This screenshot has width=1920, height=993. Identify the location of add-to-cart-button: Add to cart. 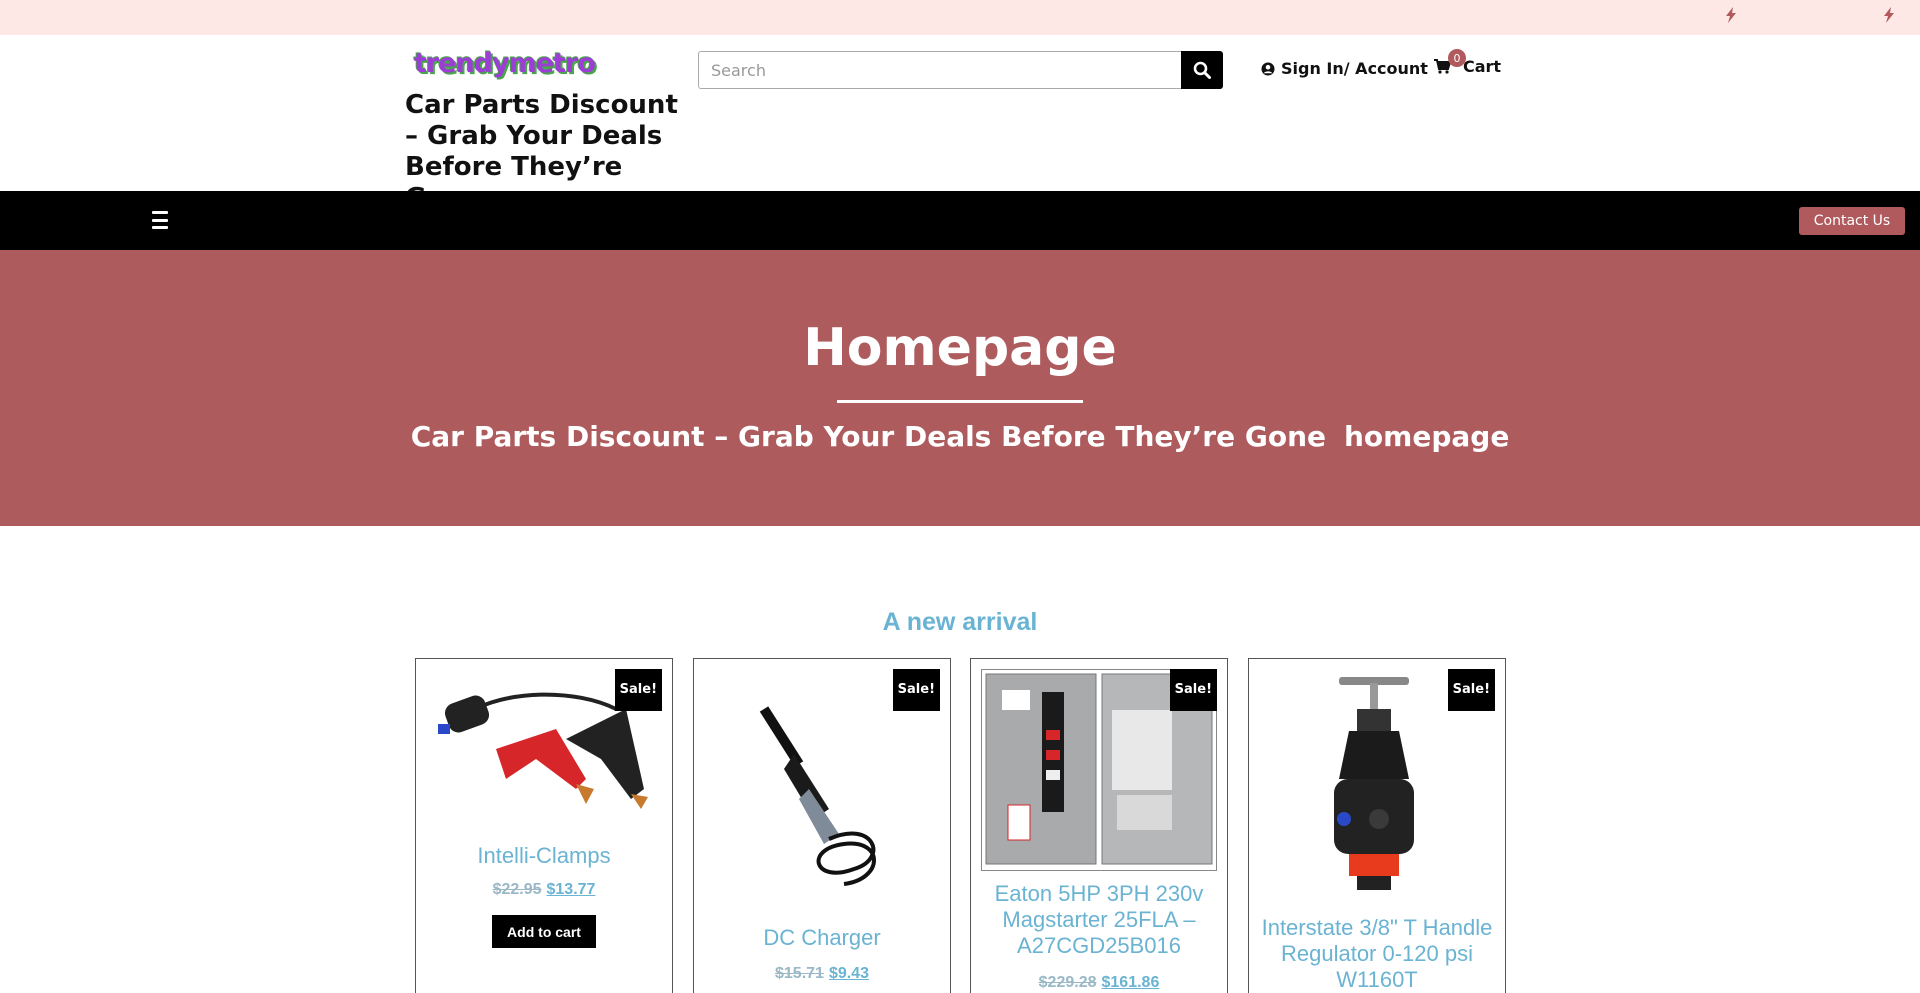
(544, 931).